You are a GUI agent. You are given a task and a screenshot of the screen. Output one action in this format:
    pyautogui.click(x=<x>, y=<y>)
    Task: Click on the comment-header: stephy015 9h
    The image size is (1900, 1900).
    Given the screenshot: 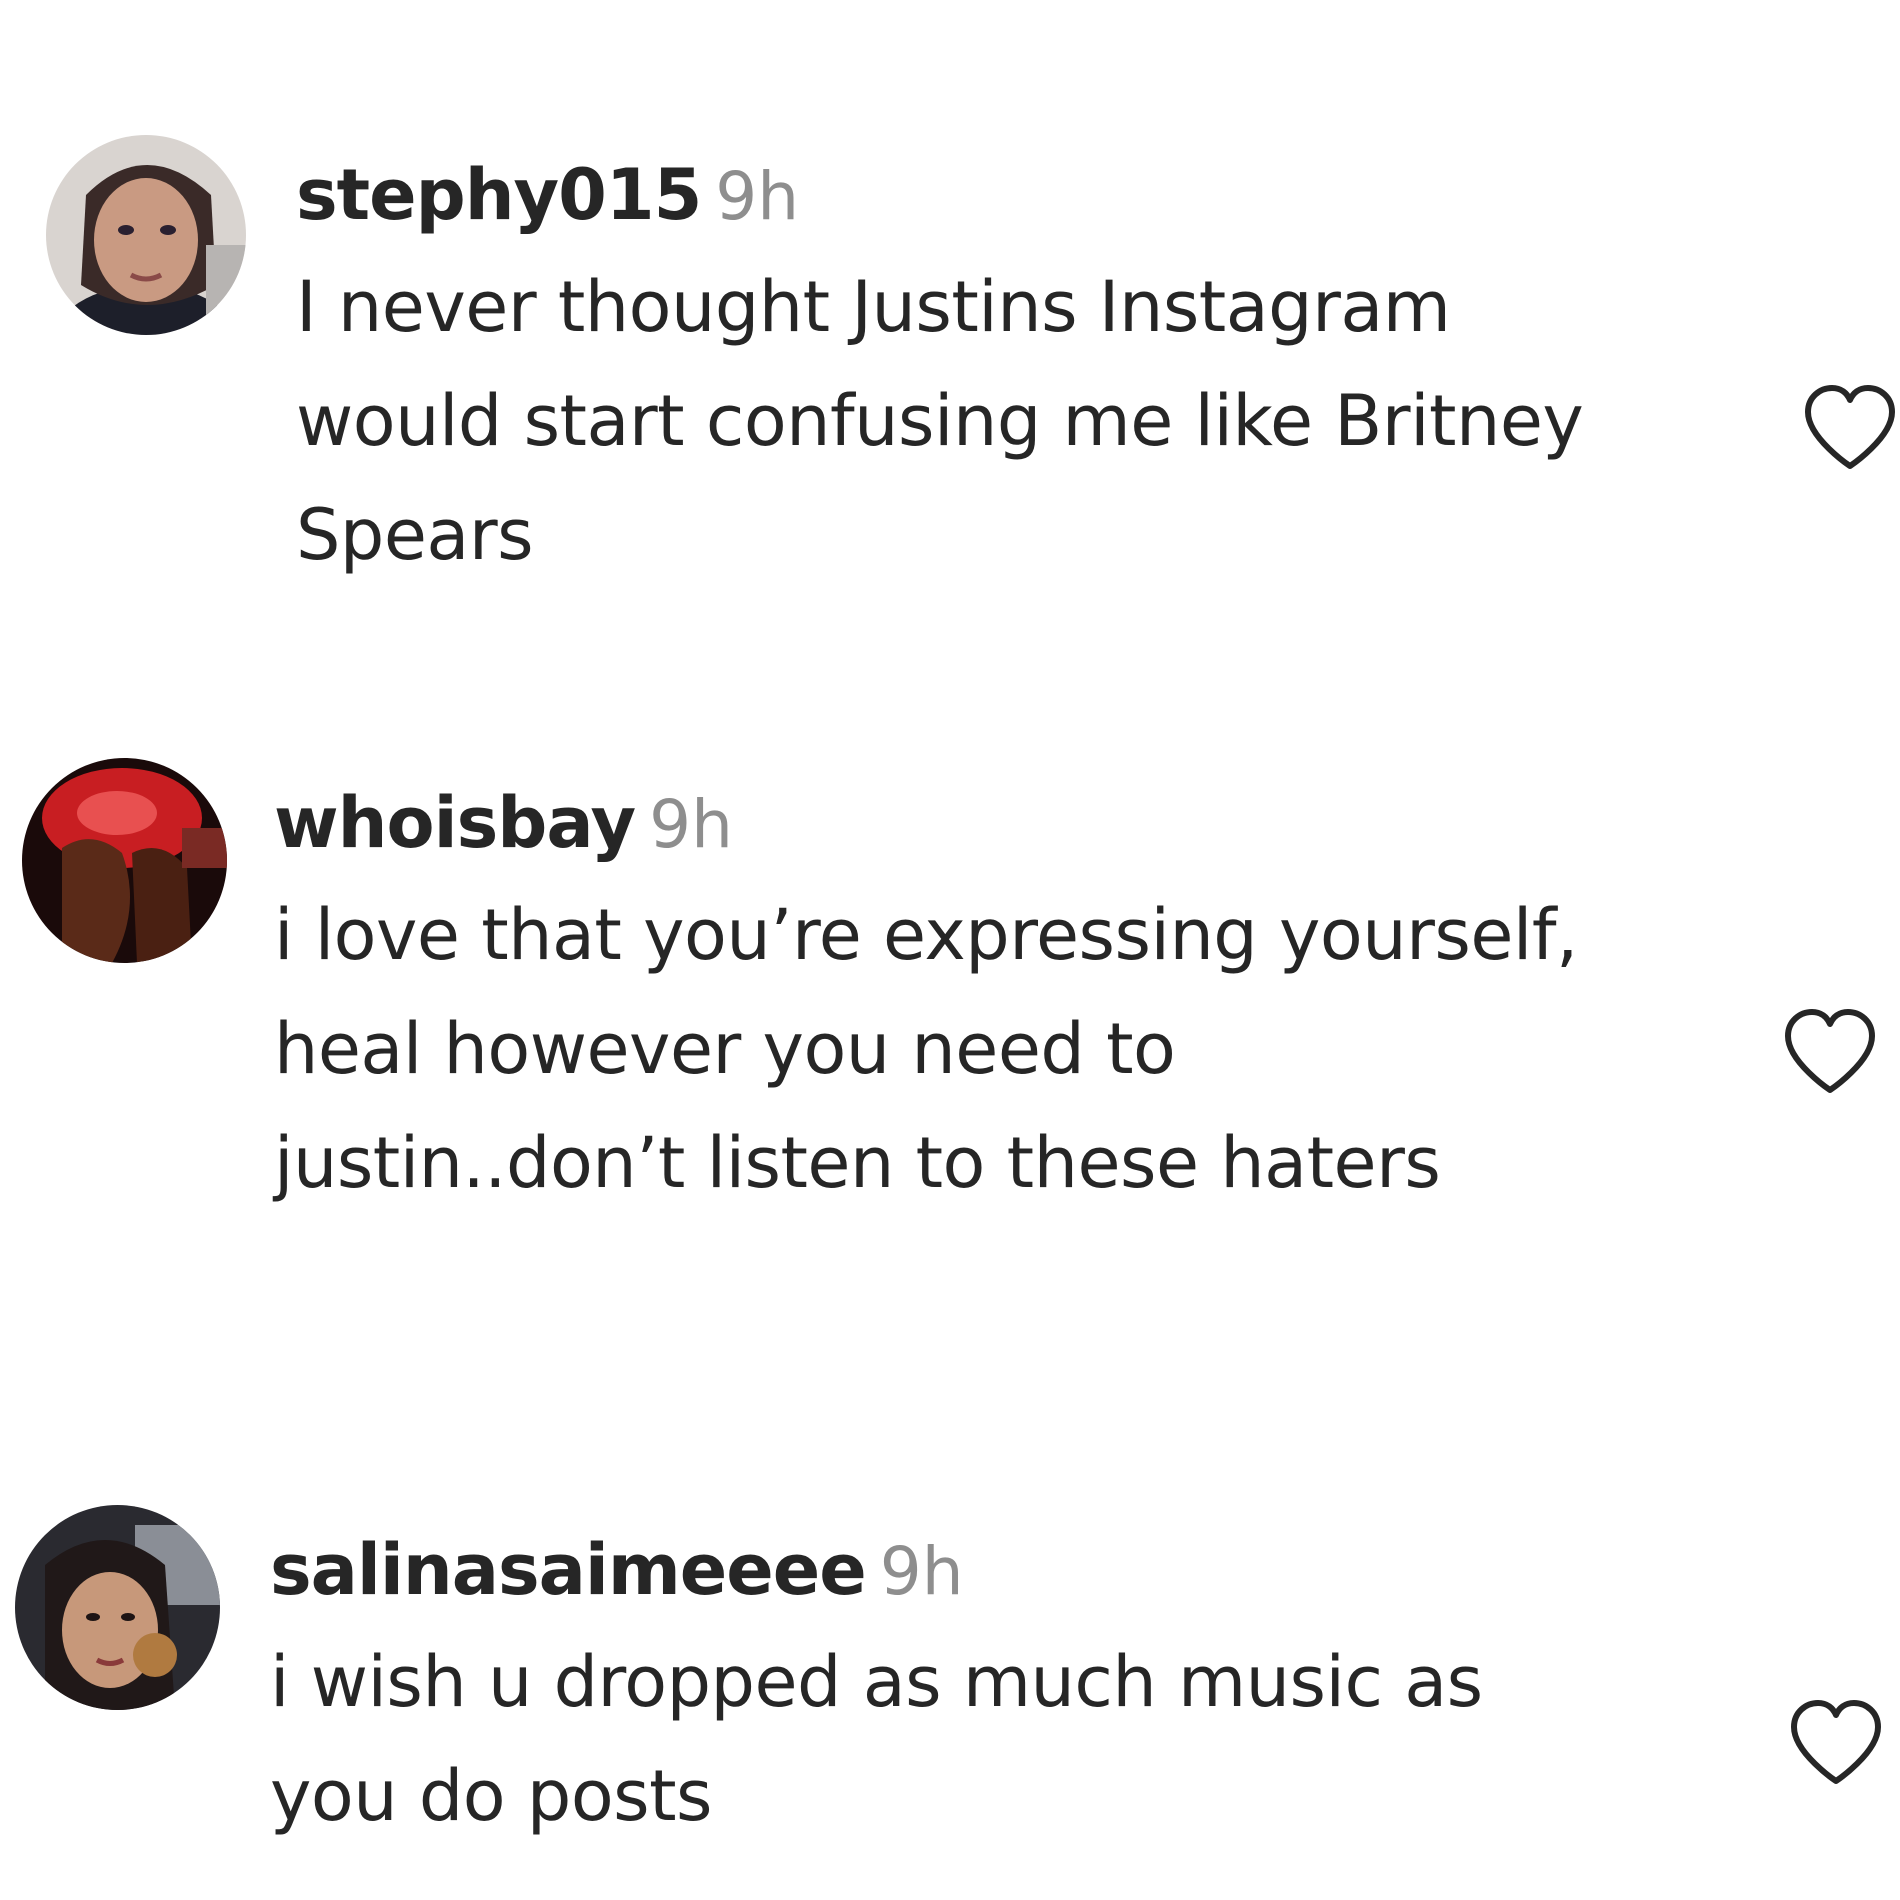 What is the action you would take?
    pyautogui.click(x=547, y=195)
    